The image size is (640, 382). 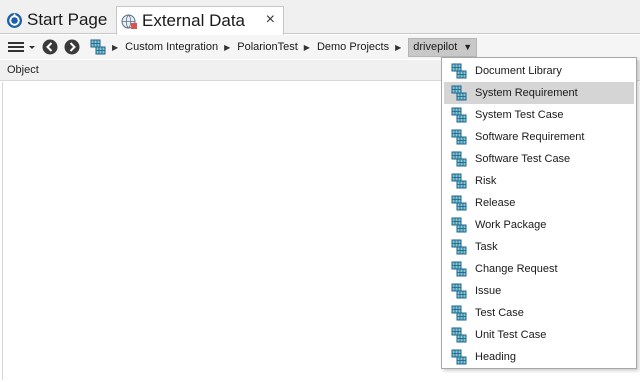 I want to click on dropdown-item-label: System Test Case, so click(x=519, y=115).